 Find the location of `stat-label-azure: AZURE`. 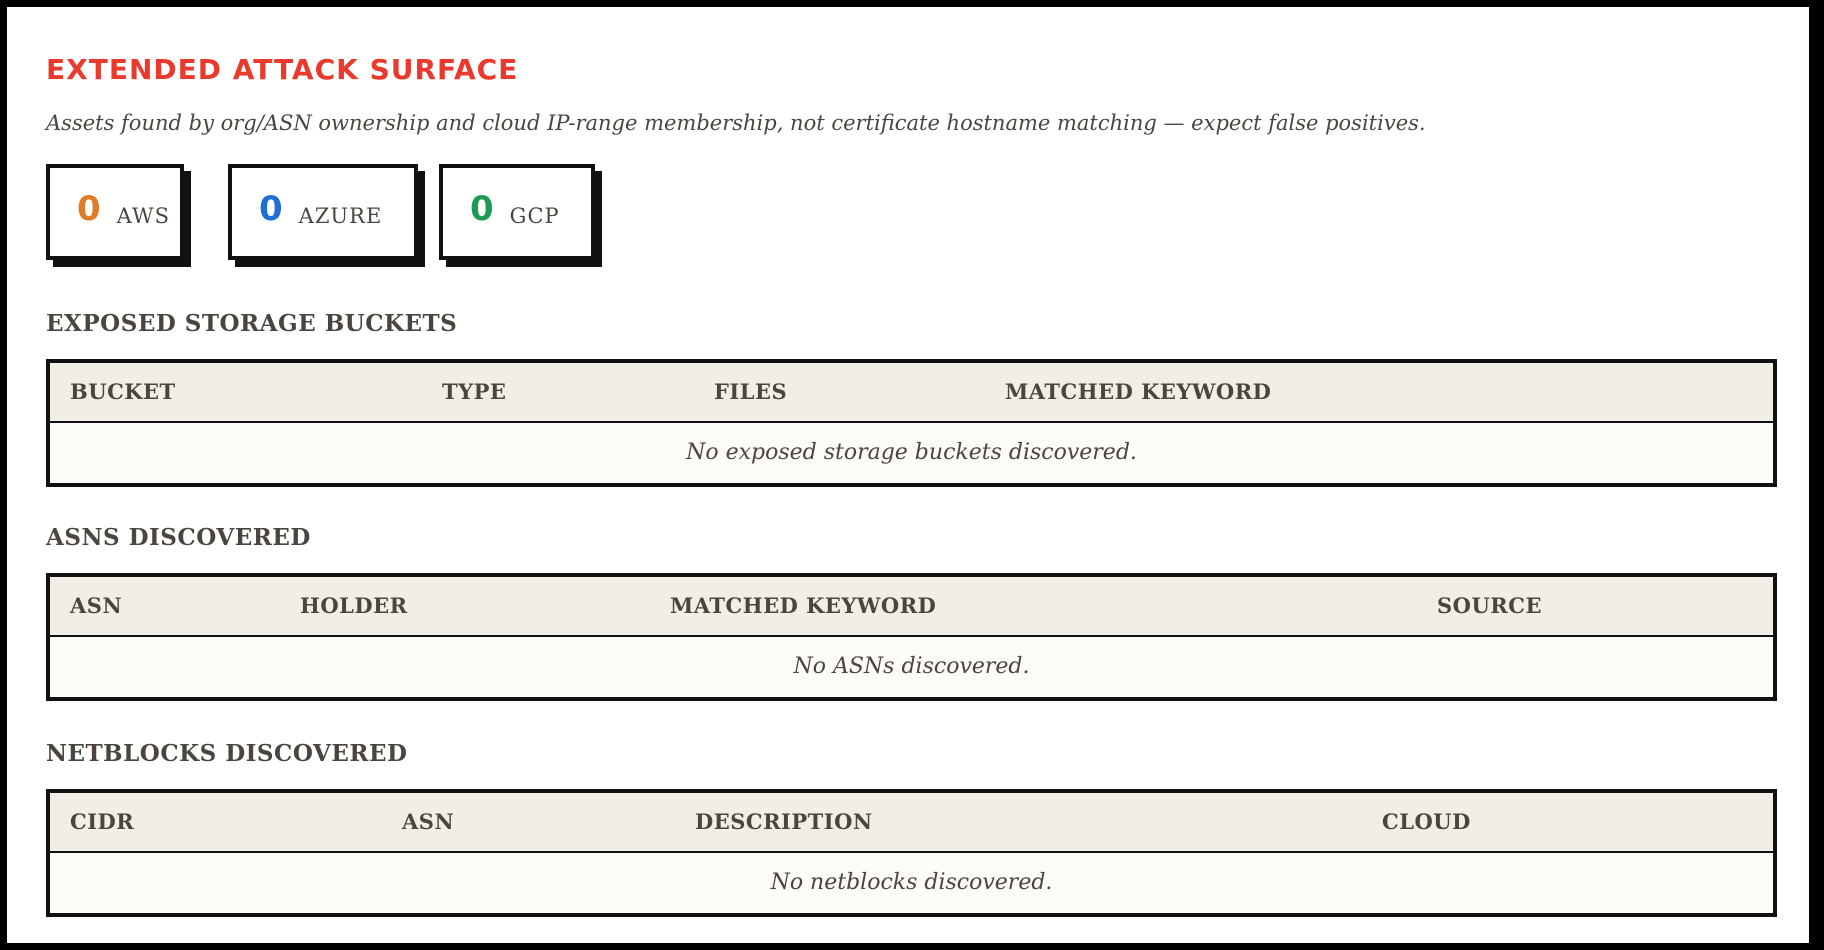

stat-label-azure: AZURE is located at coordinates (340, 216).